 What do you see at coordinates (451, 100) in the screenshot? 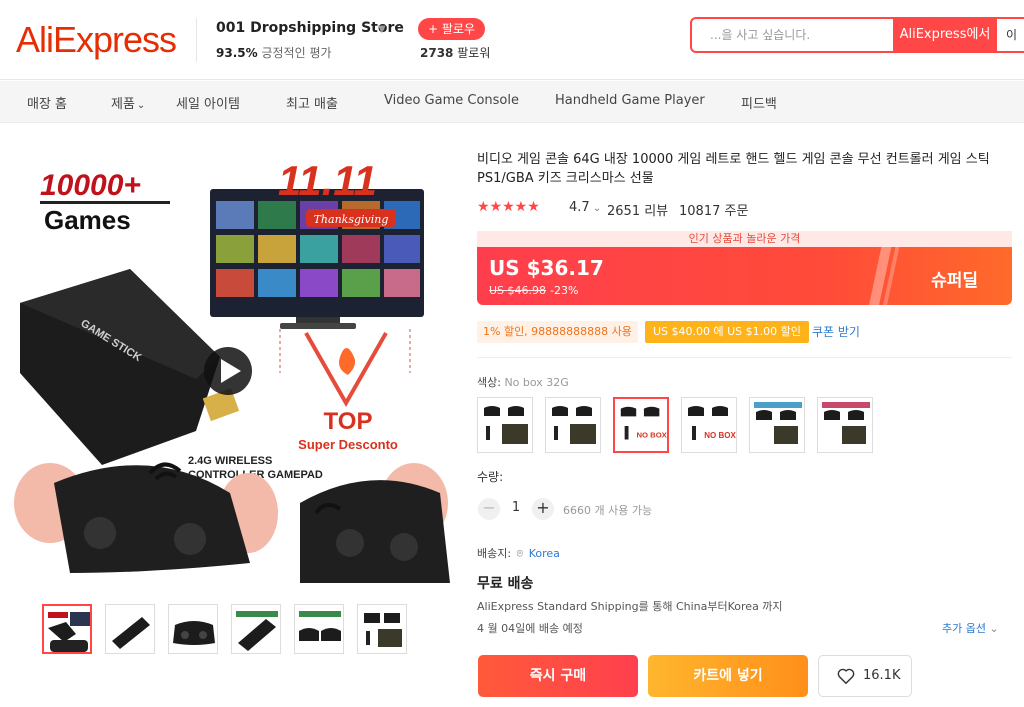
I see `nav-video-game-console: Video Game Console` at bounding box center [451, 100].